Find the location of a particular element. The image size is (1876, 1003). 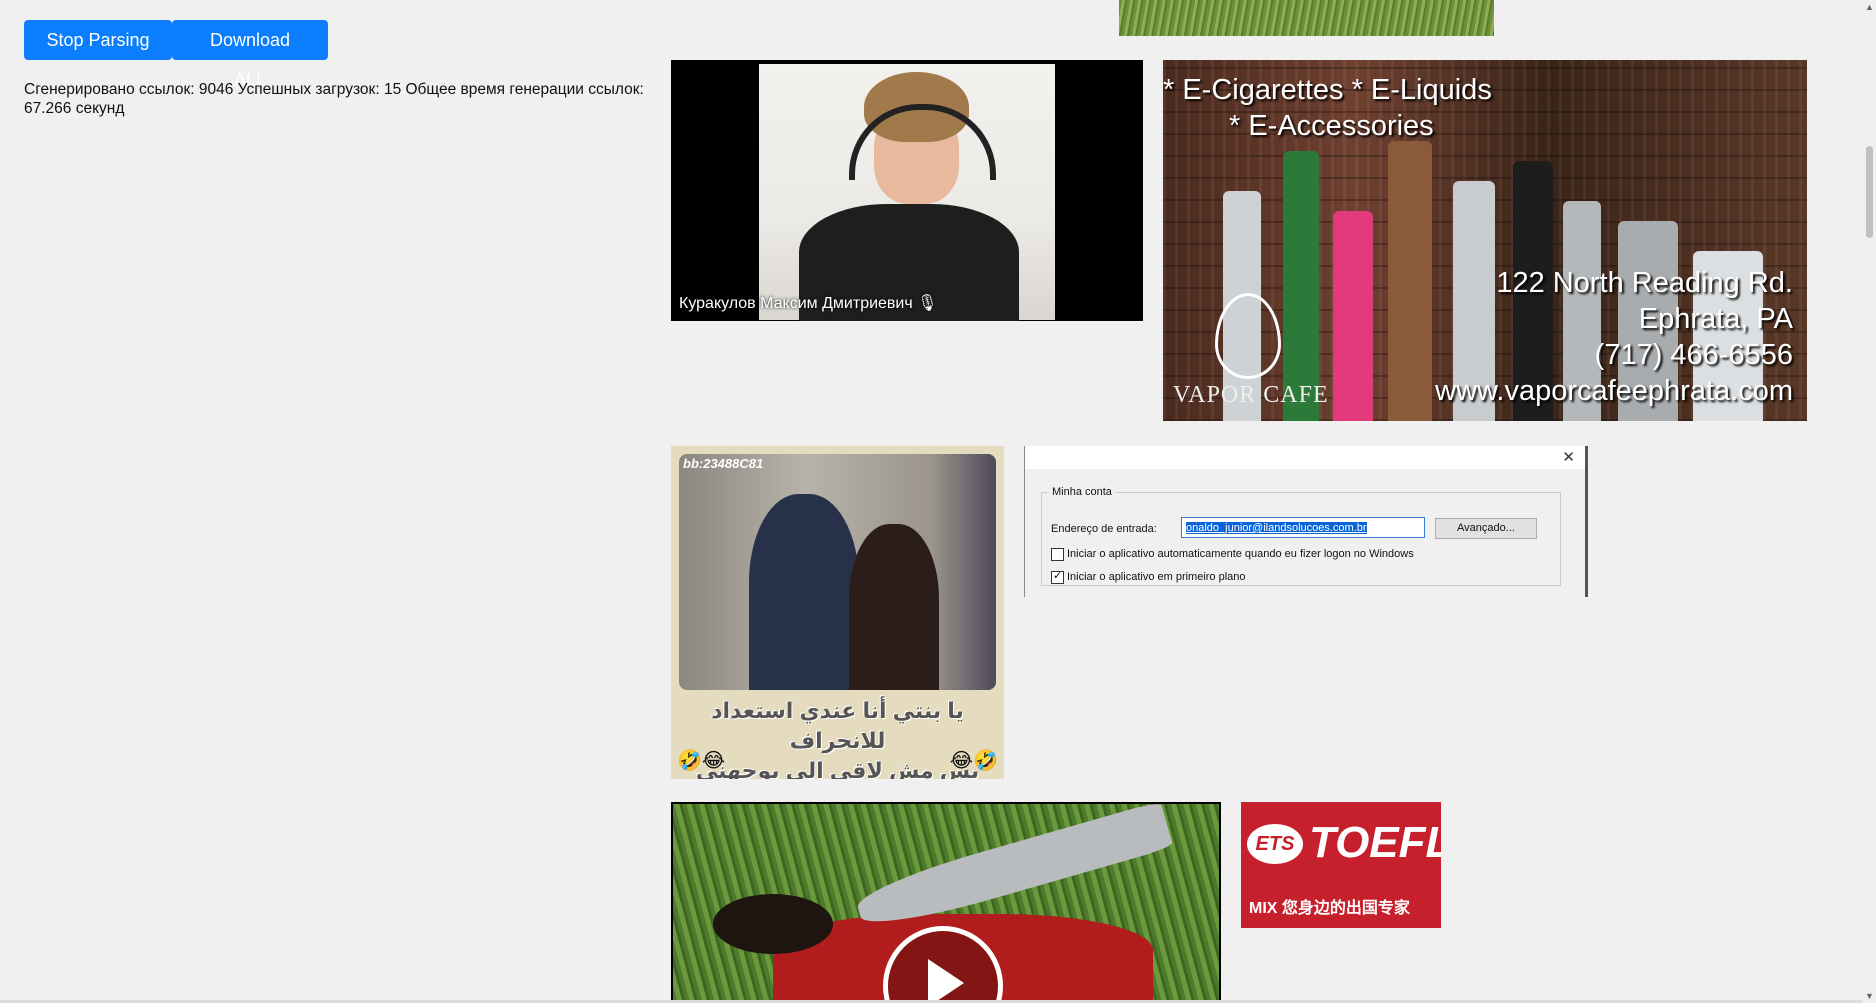

laughing-emoji-icon: 🤣😂 is located at coordinates (701, 761).